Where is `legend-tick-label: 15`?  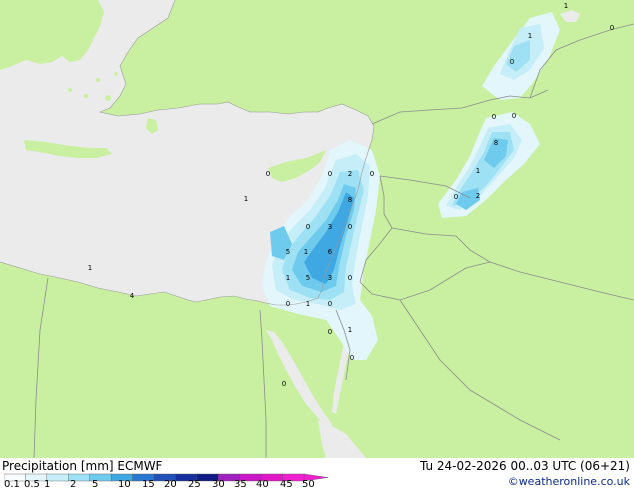 legend-tick-label: 15 is located at coordinates (148, 484).